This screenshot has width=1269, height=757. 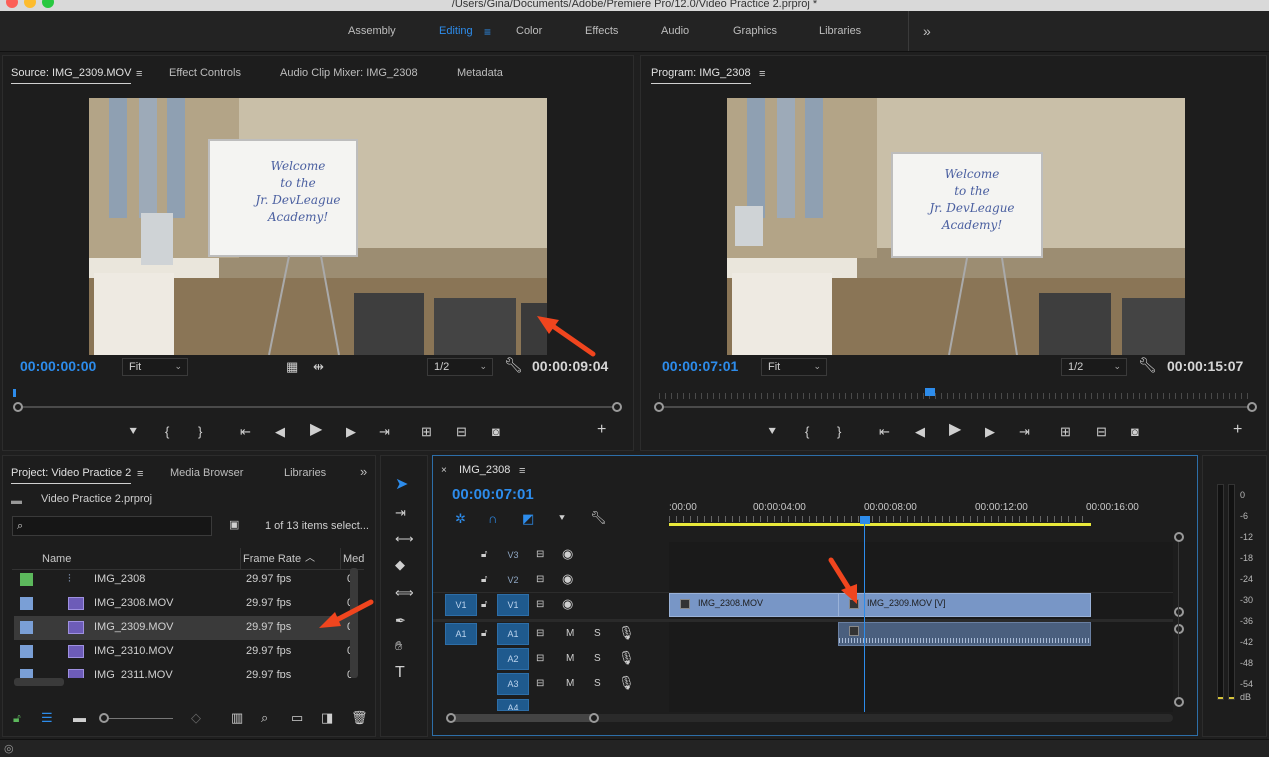 What do you see at coordinates (14, 393) in the screenshot?
I see `source-playhead` at bounding box center [14, 393].